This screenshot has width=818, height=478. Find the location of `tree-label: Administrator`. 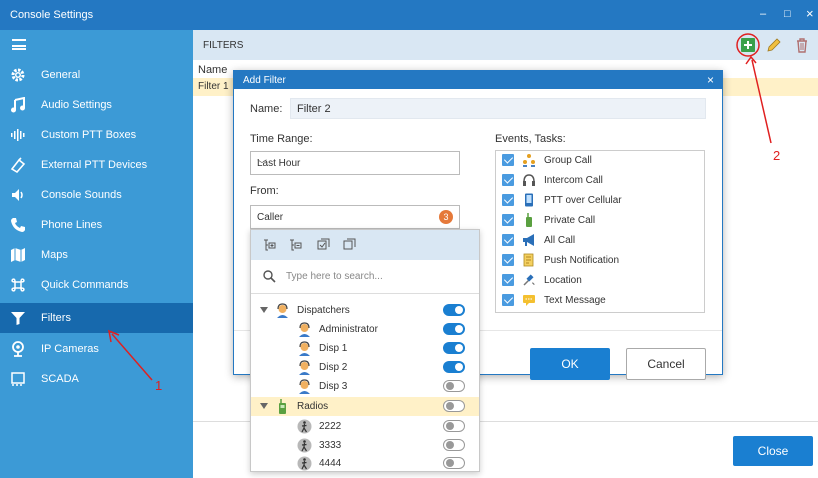

tree-label: Administrator is located at coordinates (348, 329).